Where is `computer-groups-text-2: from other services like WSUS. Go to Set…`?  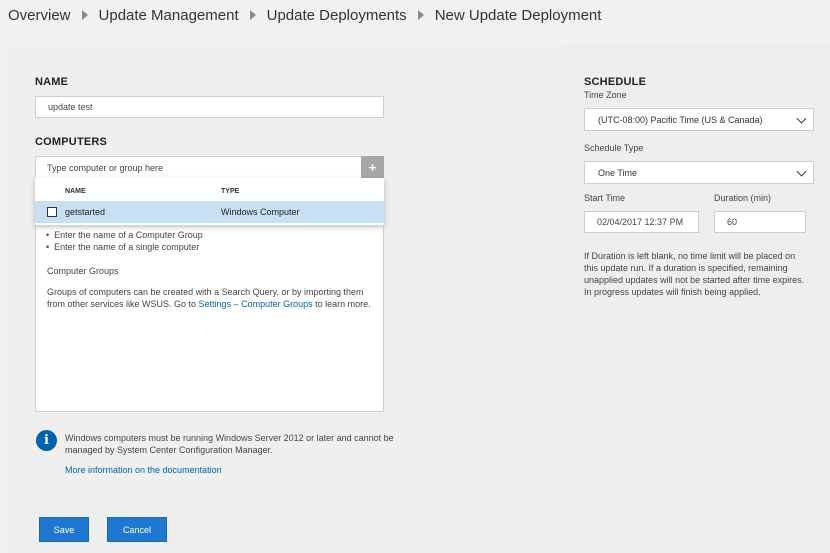
computer-groups-text-2: from other services like WSUS. Go to Set… is located at coordinates (209, 304).